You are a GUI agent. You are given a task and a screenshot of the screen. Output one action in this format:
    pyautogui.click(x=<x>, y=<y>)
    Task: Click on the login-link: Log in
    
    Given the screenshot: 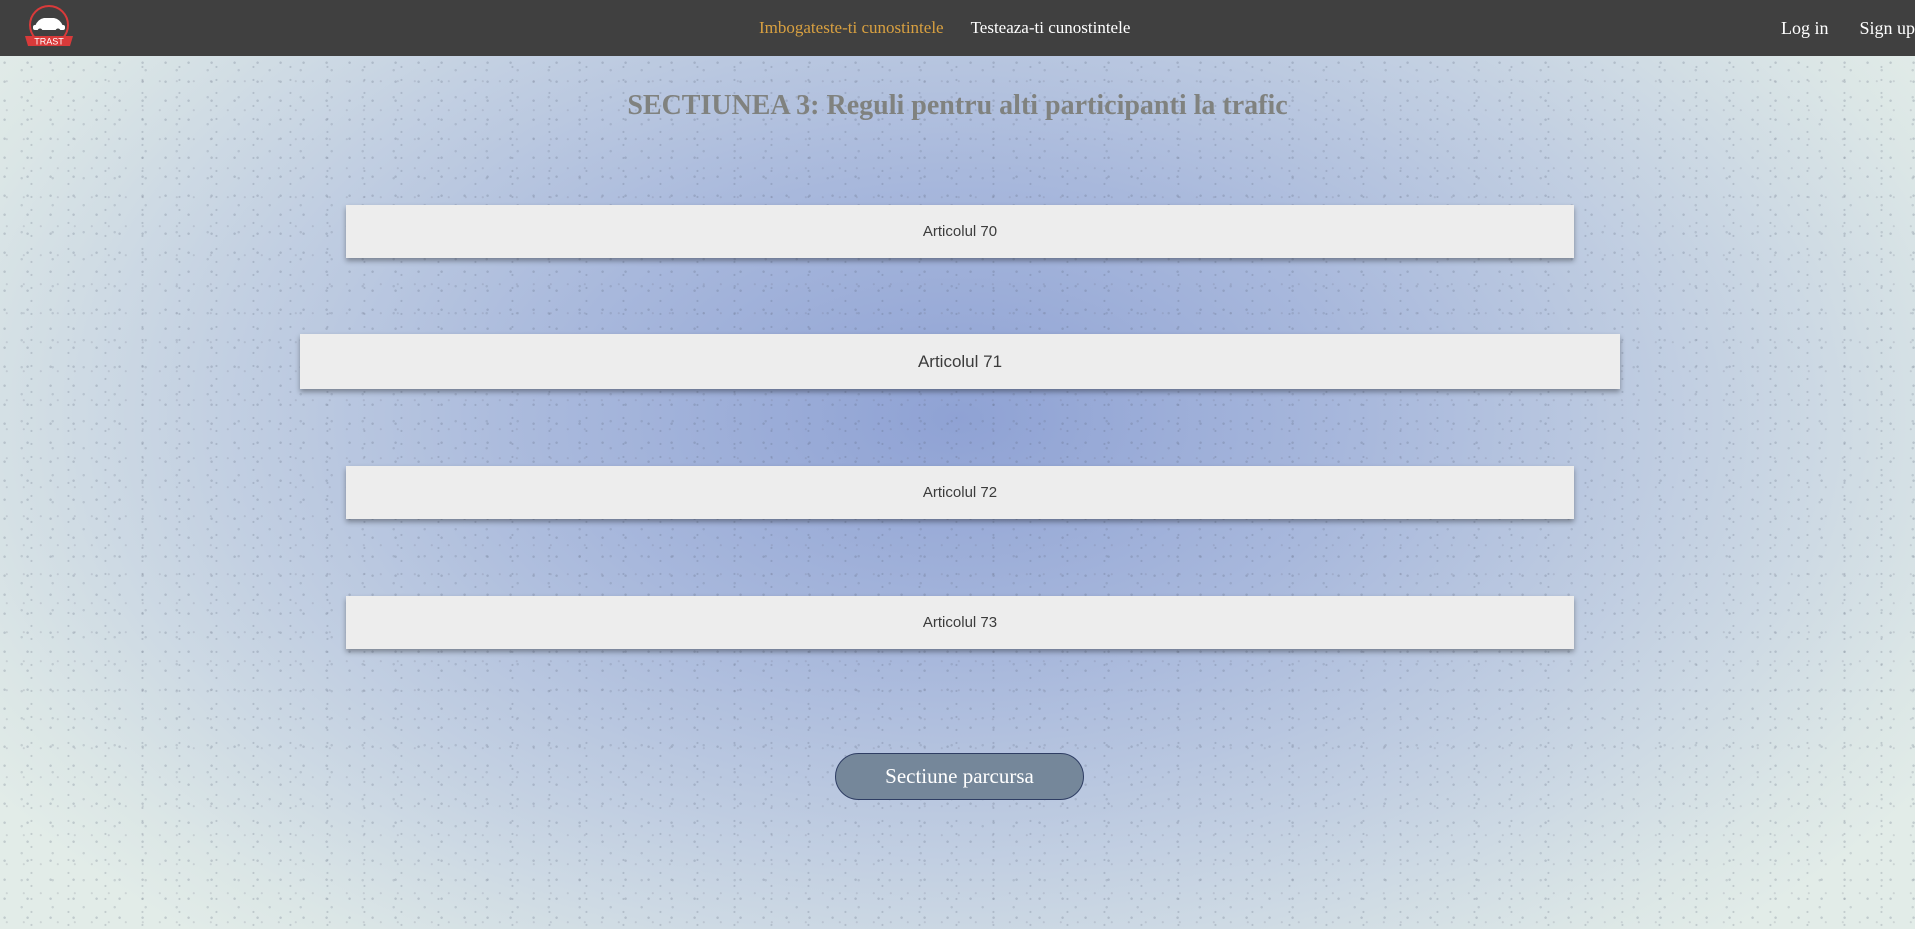 What is the action you would take?
    pyautogui.click(x=1805, y=28)
    